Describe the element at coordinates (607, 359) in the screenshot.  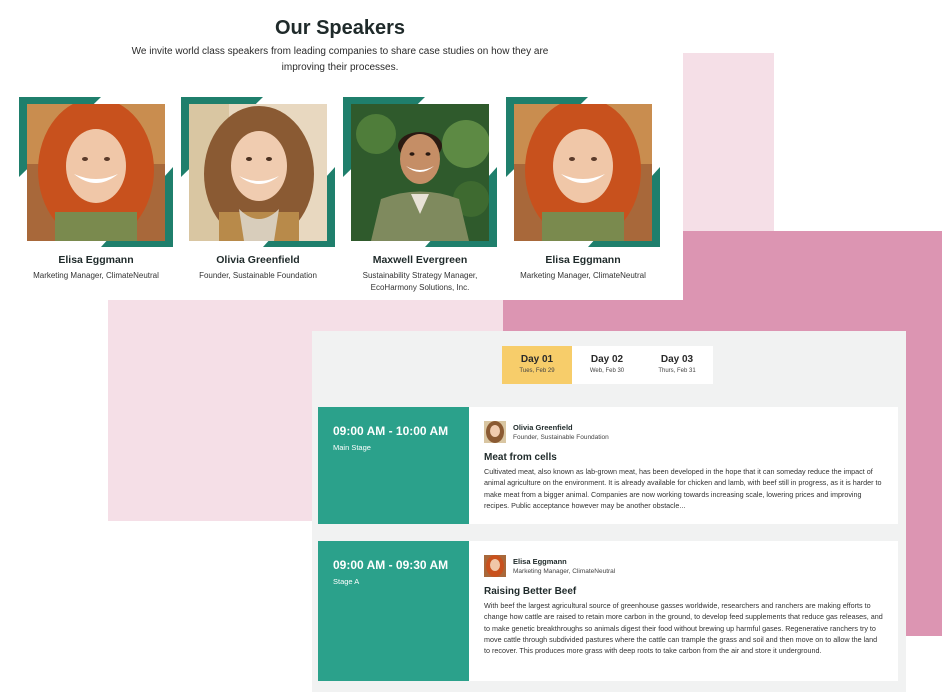
I see `tab-day-label: Day 02` at that location.